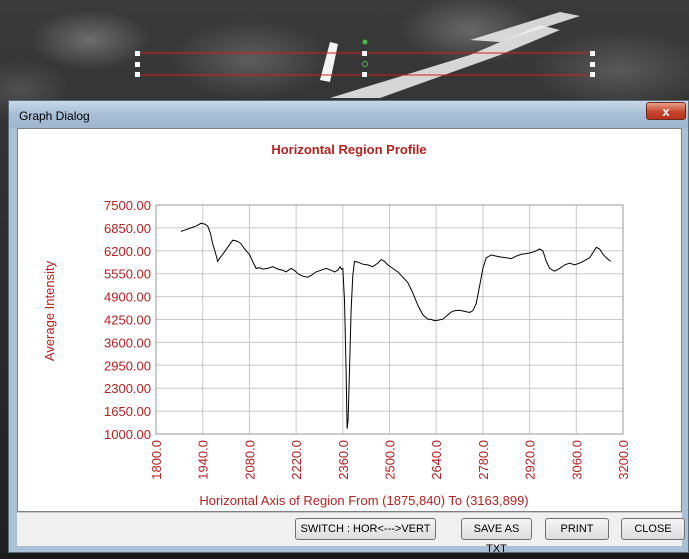 The height and width of the screenshot is (559, 689). What do you see at coordinates (127, 342) in the screenshot?
I see `y-tick-label: 3600.00` at bounding box center [127, 342].